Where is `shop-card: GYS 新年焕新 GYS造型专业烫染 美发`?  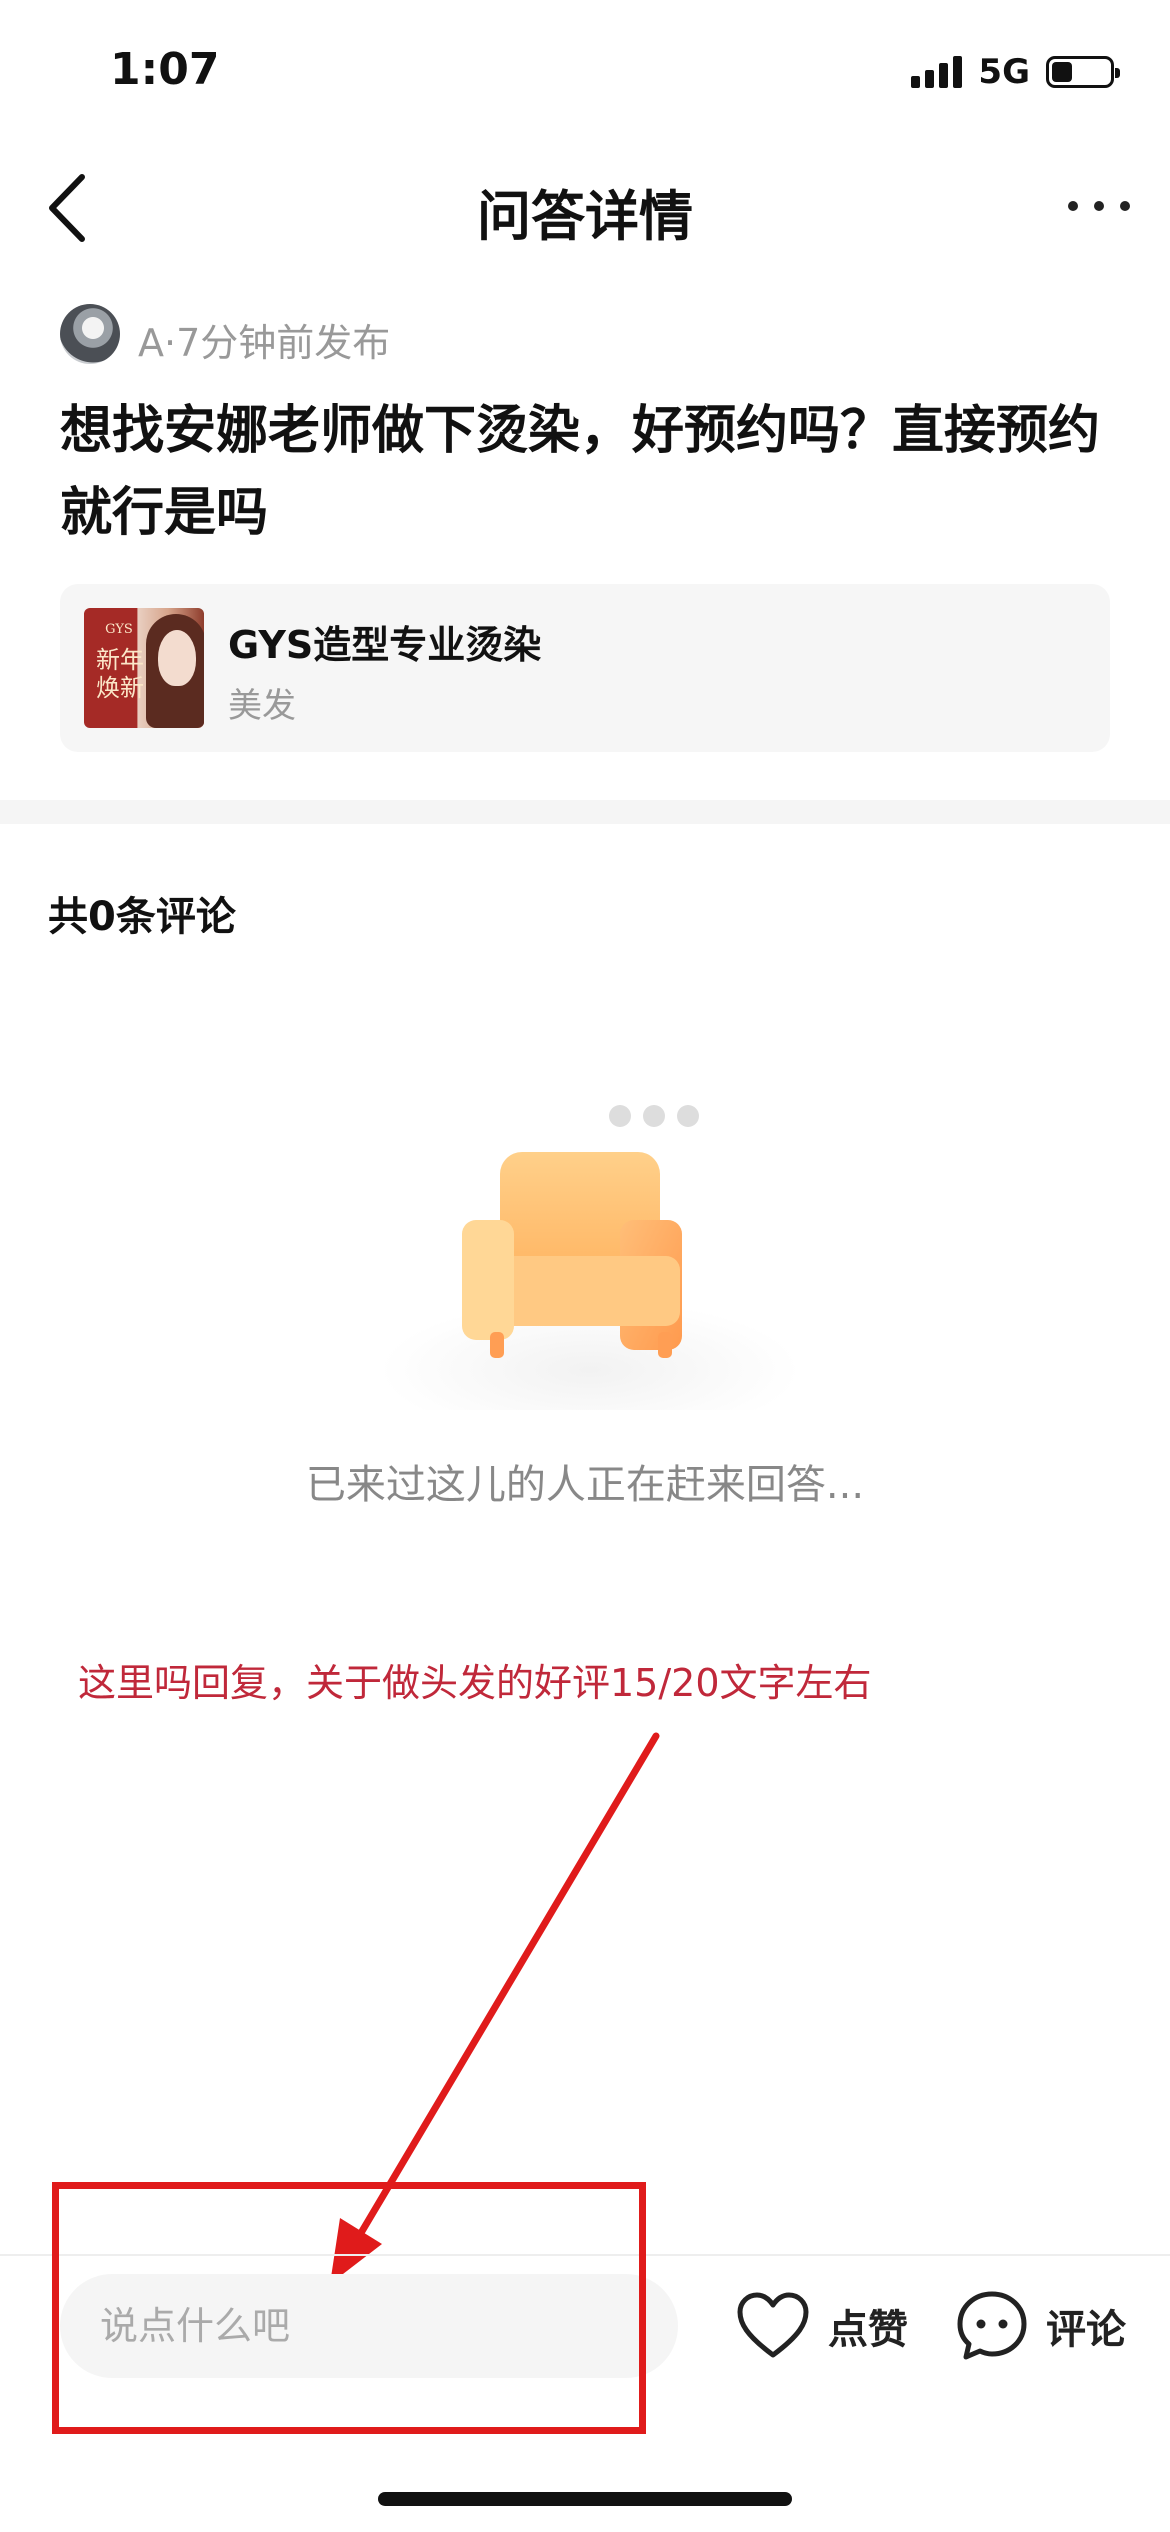 shop-card: GYS 新年焕新 GYS造型专业烫染 美发 is located at coordinates (585, 668).